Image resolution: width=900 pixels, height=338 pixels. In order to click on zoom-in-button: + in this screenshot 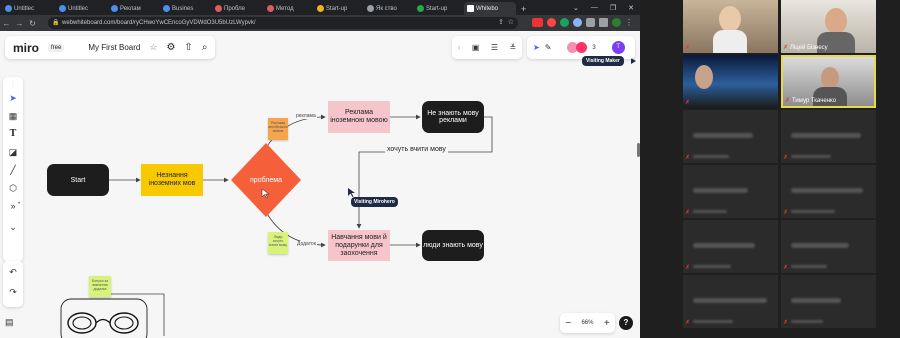, I will do `click(607, 323)`.